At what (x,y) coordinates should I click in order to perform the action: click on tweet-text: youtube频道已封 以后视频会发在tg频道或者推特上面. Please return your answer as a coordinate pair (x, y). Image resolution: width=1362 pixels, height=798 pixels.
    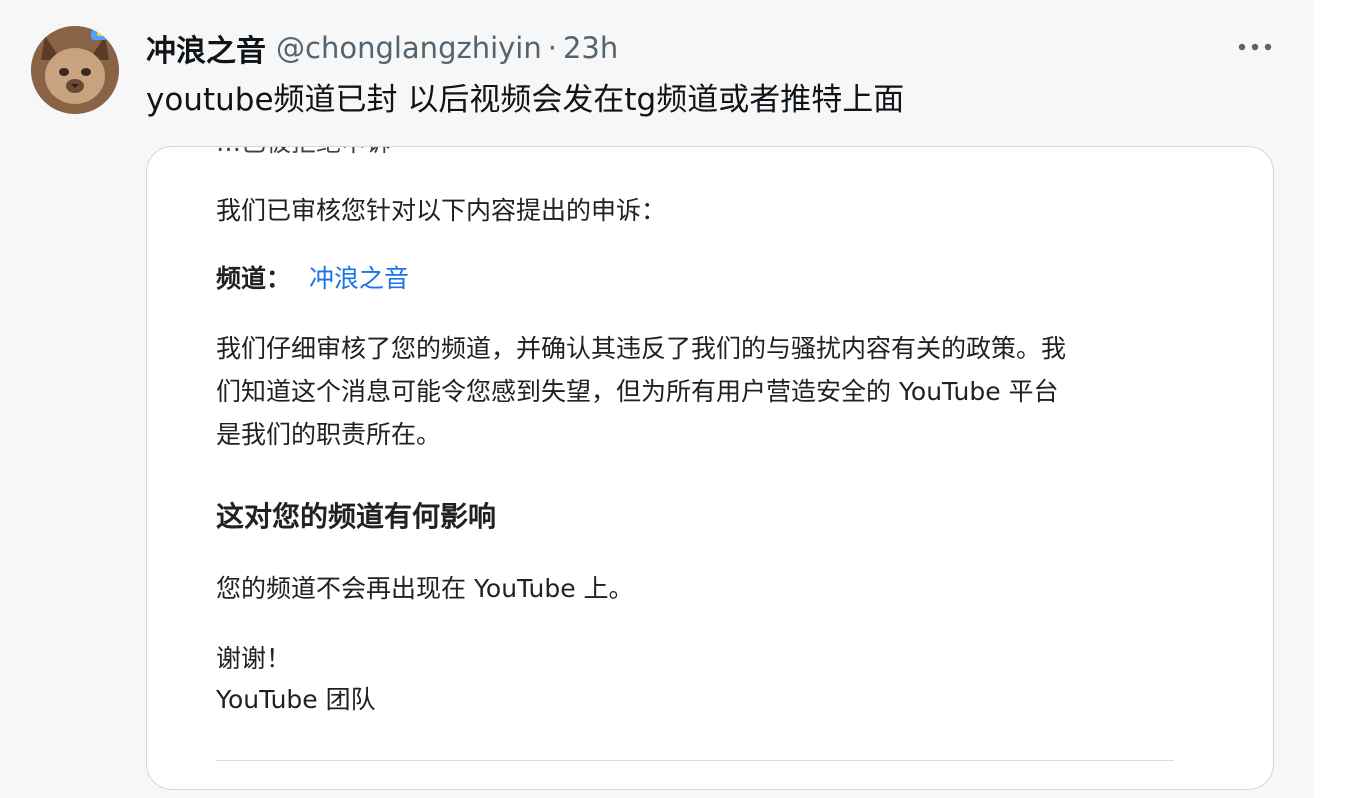
    Looking at the image, I should click on (525, 100).